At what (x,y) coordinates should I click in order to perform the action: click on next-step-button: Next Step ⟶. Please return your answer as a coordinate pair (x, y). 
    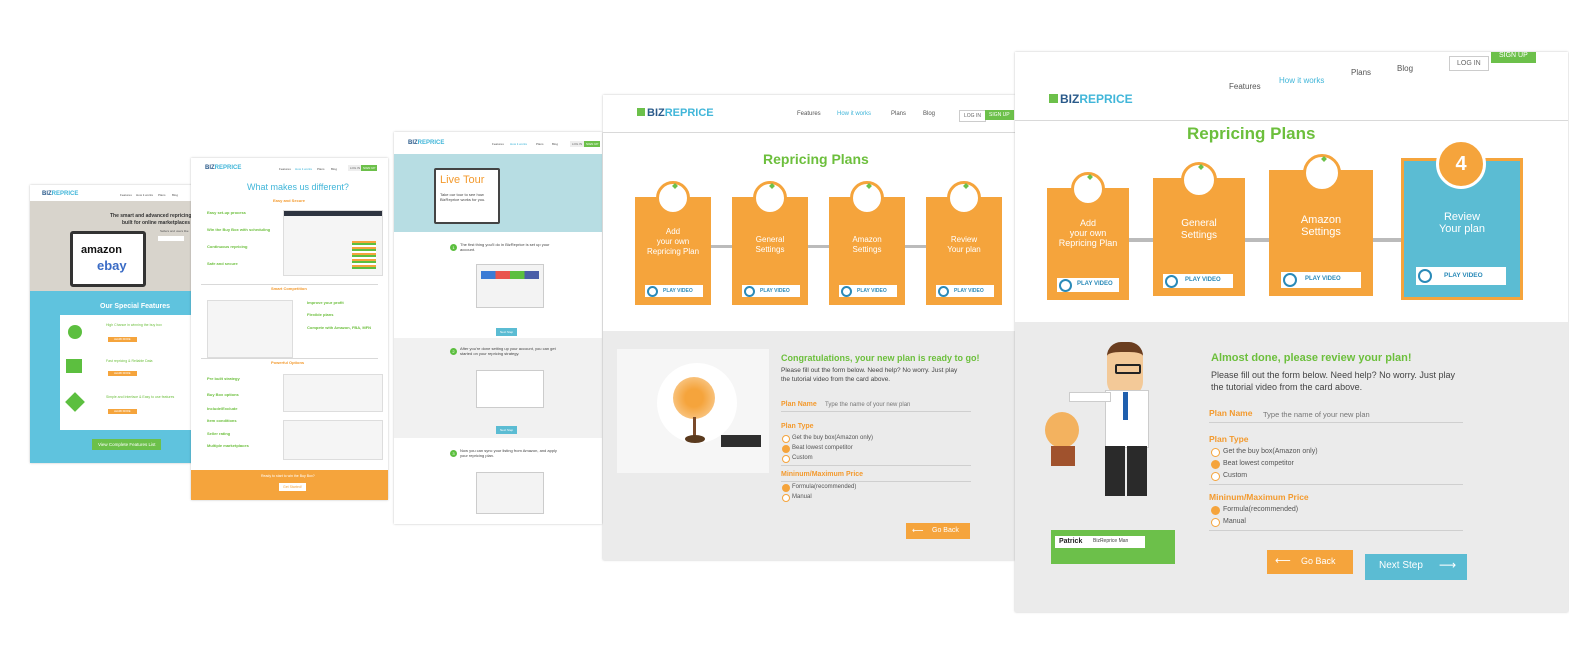
    Looking at the image, I should click on (1416, 567).